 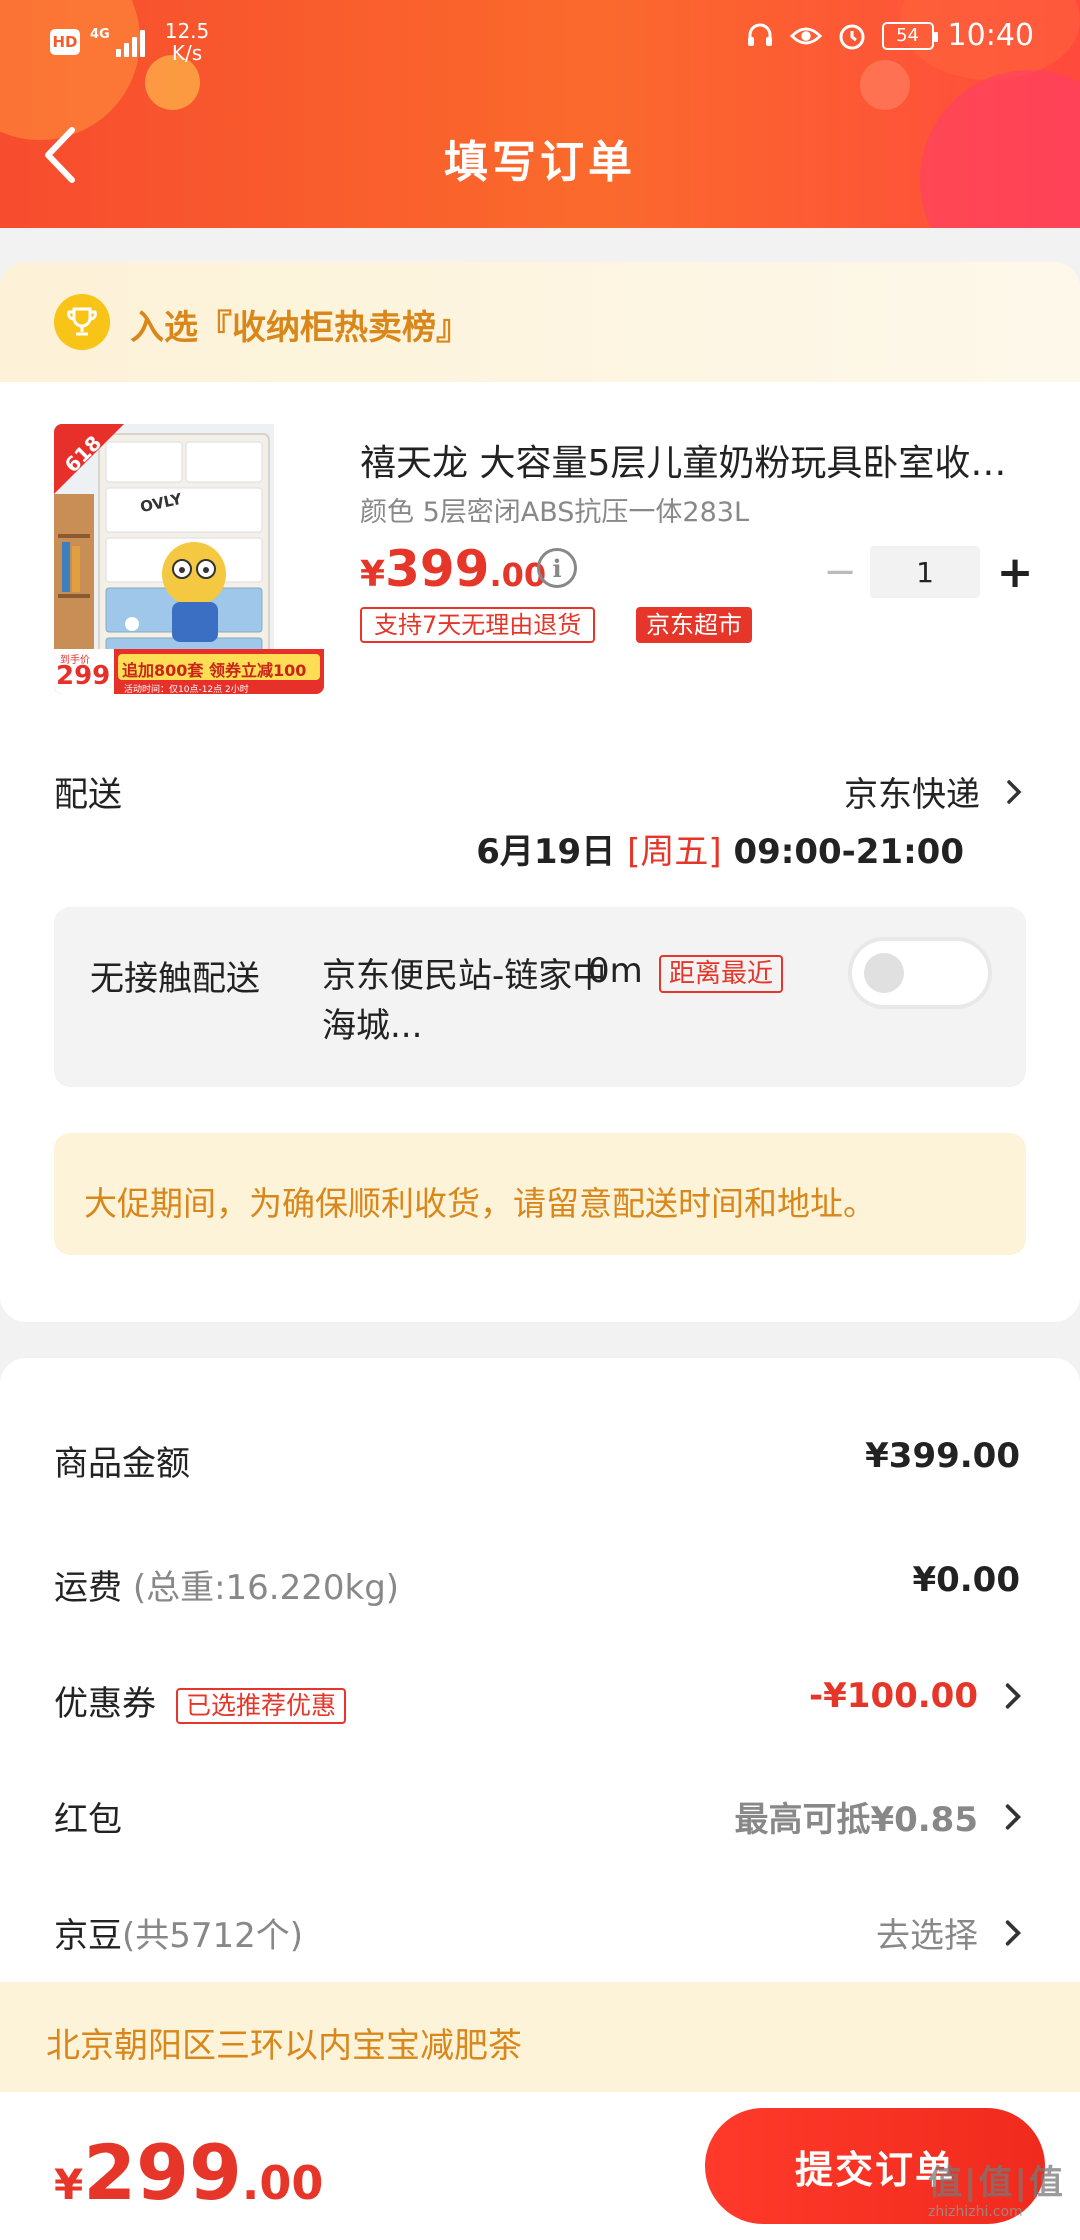 I want to click on image-price-value: 299, so click(x=83, y=676).